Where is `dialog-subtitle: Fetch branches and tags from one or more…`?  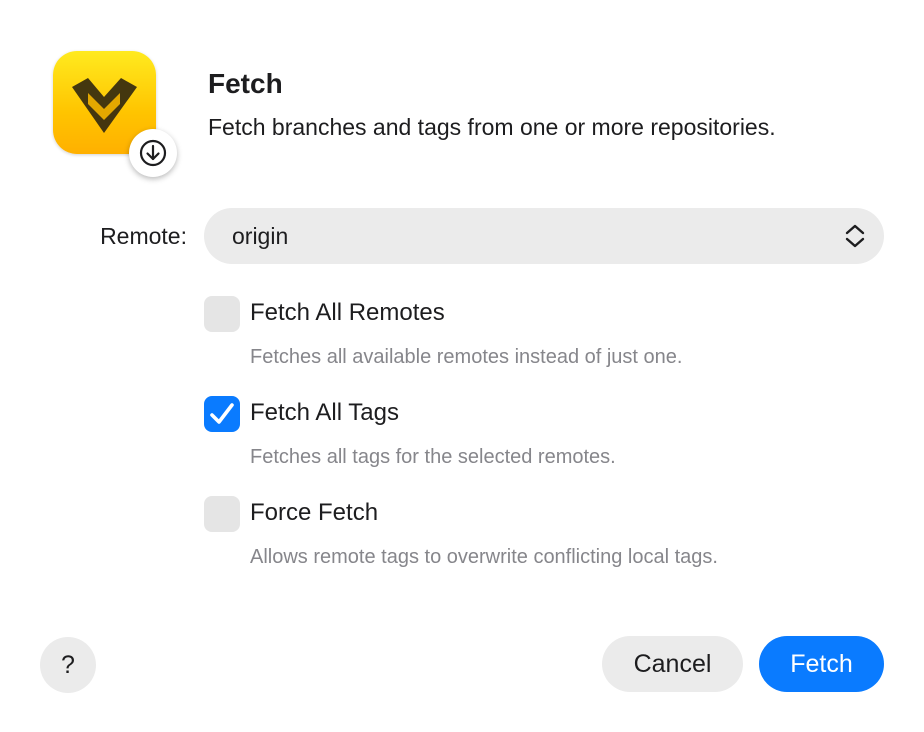 dialog-subtitle: Fetch branches and tags from one or more… is located at coordinates (492, 127).